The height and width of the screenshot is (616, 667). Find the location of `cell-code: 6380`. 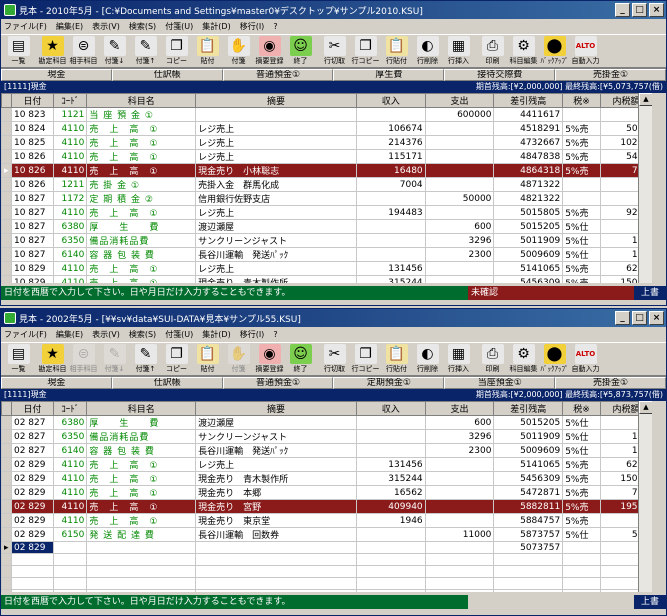

cell-code: 6380 is located at coordinates (70, 422).